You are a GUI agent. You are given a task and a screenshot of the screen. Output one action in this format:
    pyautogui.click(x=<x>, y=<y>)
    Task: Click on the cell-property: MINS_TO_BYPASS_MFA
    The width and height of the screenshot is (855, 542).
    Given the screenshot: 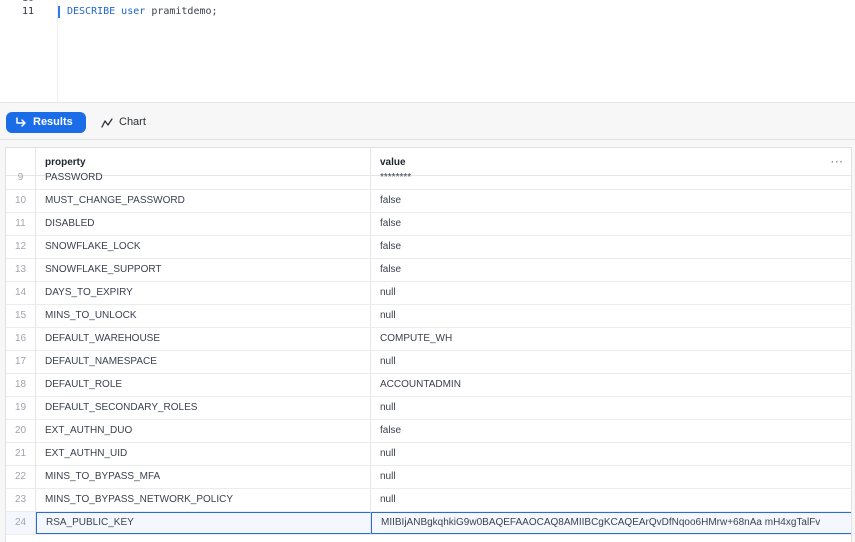 What is the action you would take?
    pyautogui.click(x=203, y=477)
    